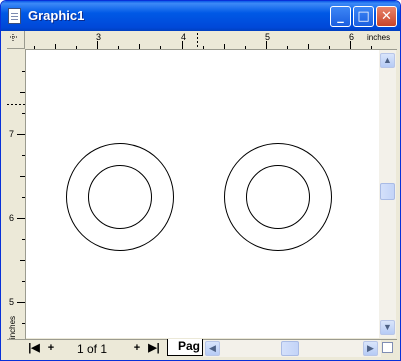  What do you see at coordinates (120, 197) in the screenshot?
I see `left-ring-shape` at bounding box center [120, 197].